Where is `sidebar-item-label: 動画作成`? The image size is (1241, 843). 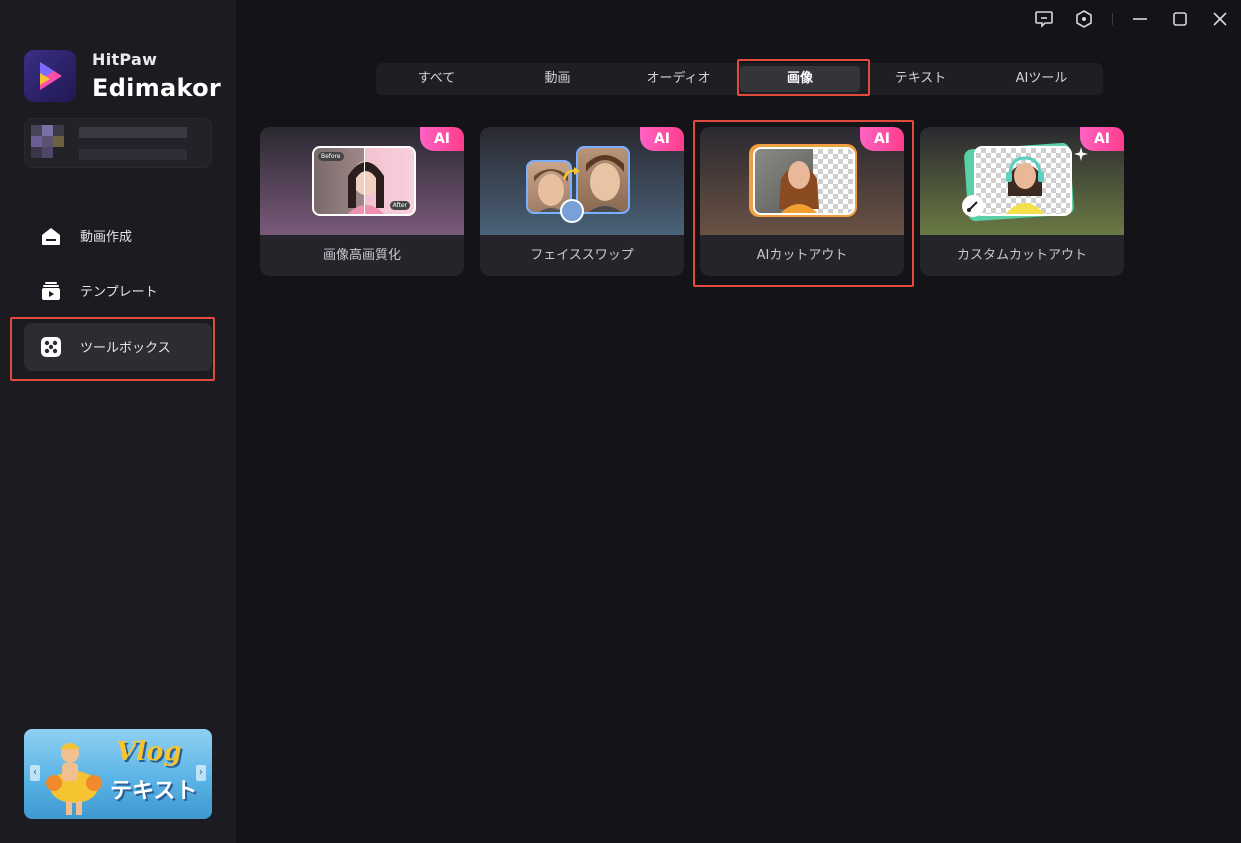
sidebar-item-label: 動画作成 is located at coordinates (106, 237).